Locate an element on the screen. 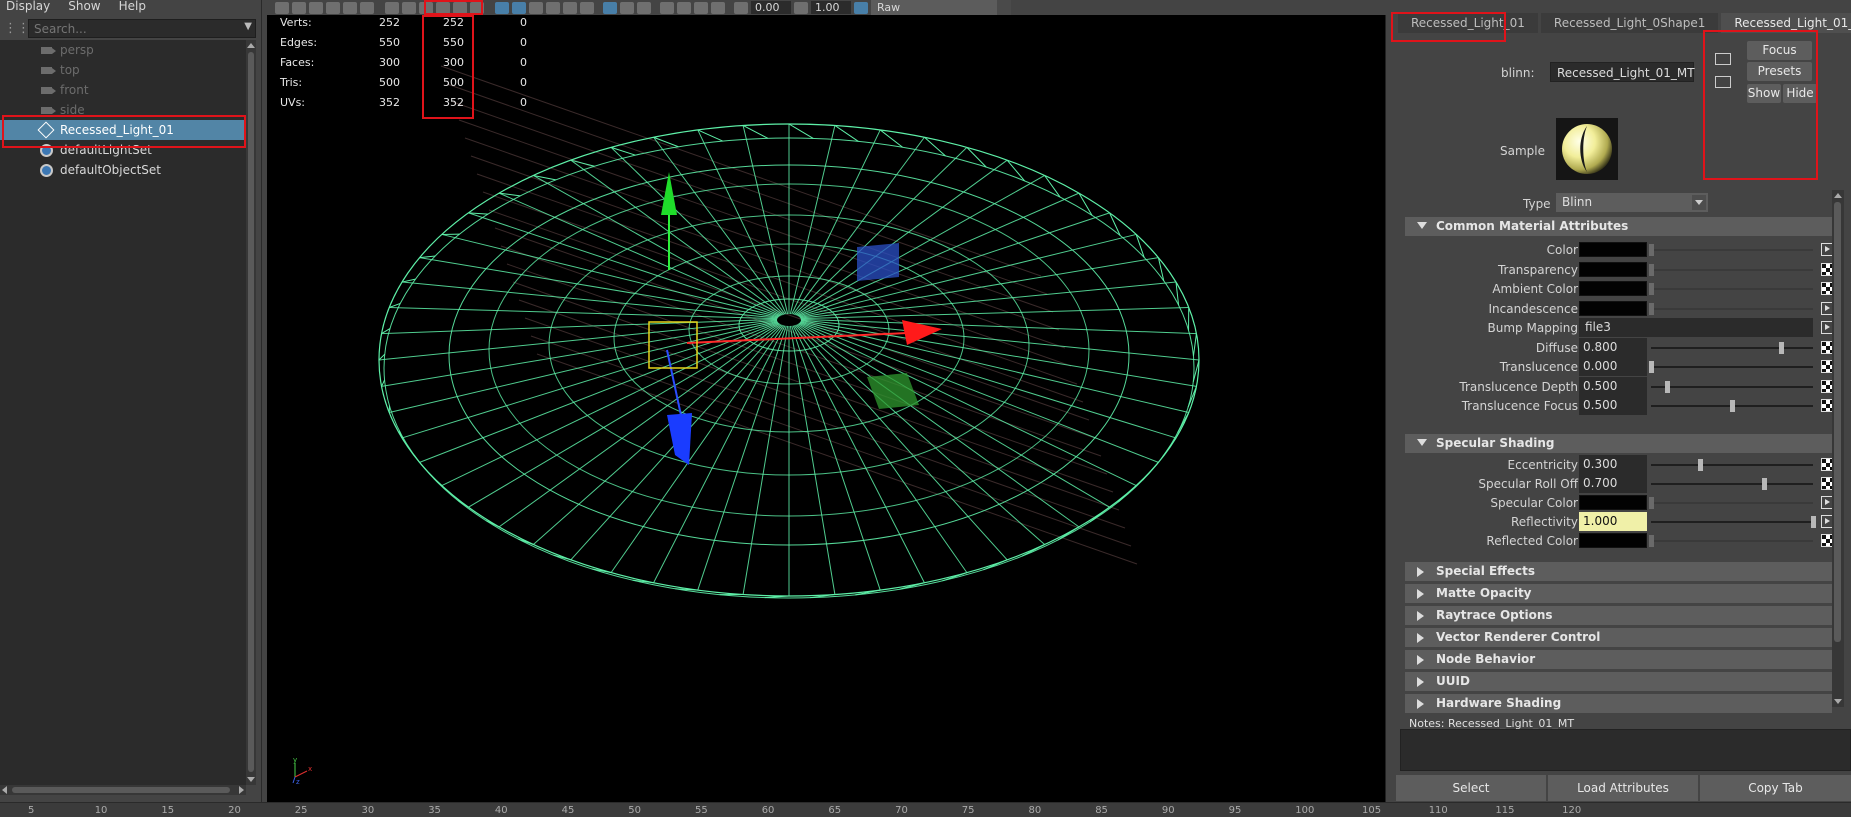 This screenshot has height=817, width=1851. output-connections-icon is located at coordinates (1723, 82).